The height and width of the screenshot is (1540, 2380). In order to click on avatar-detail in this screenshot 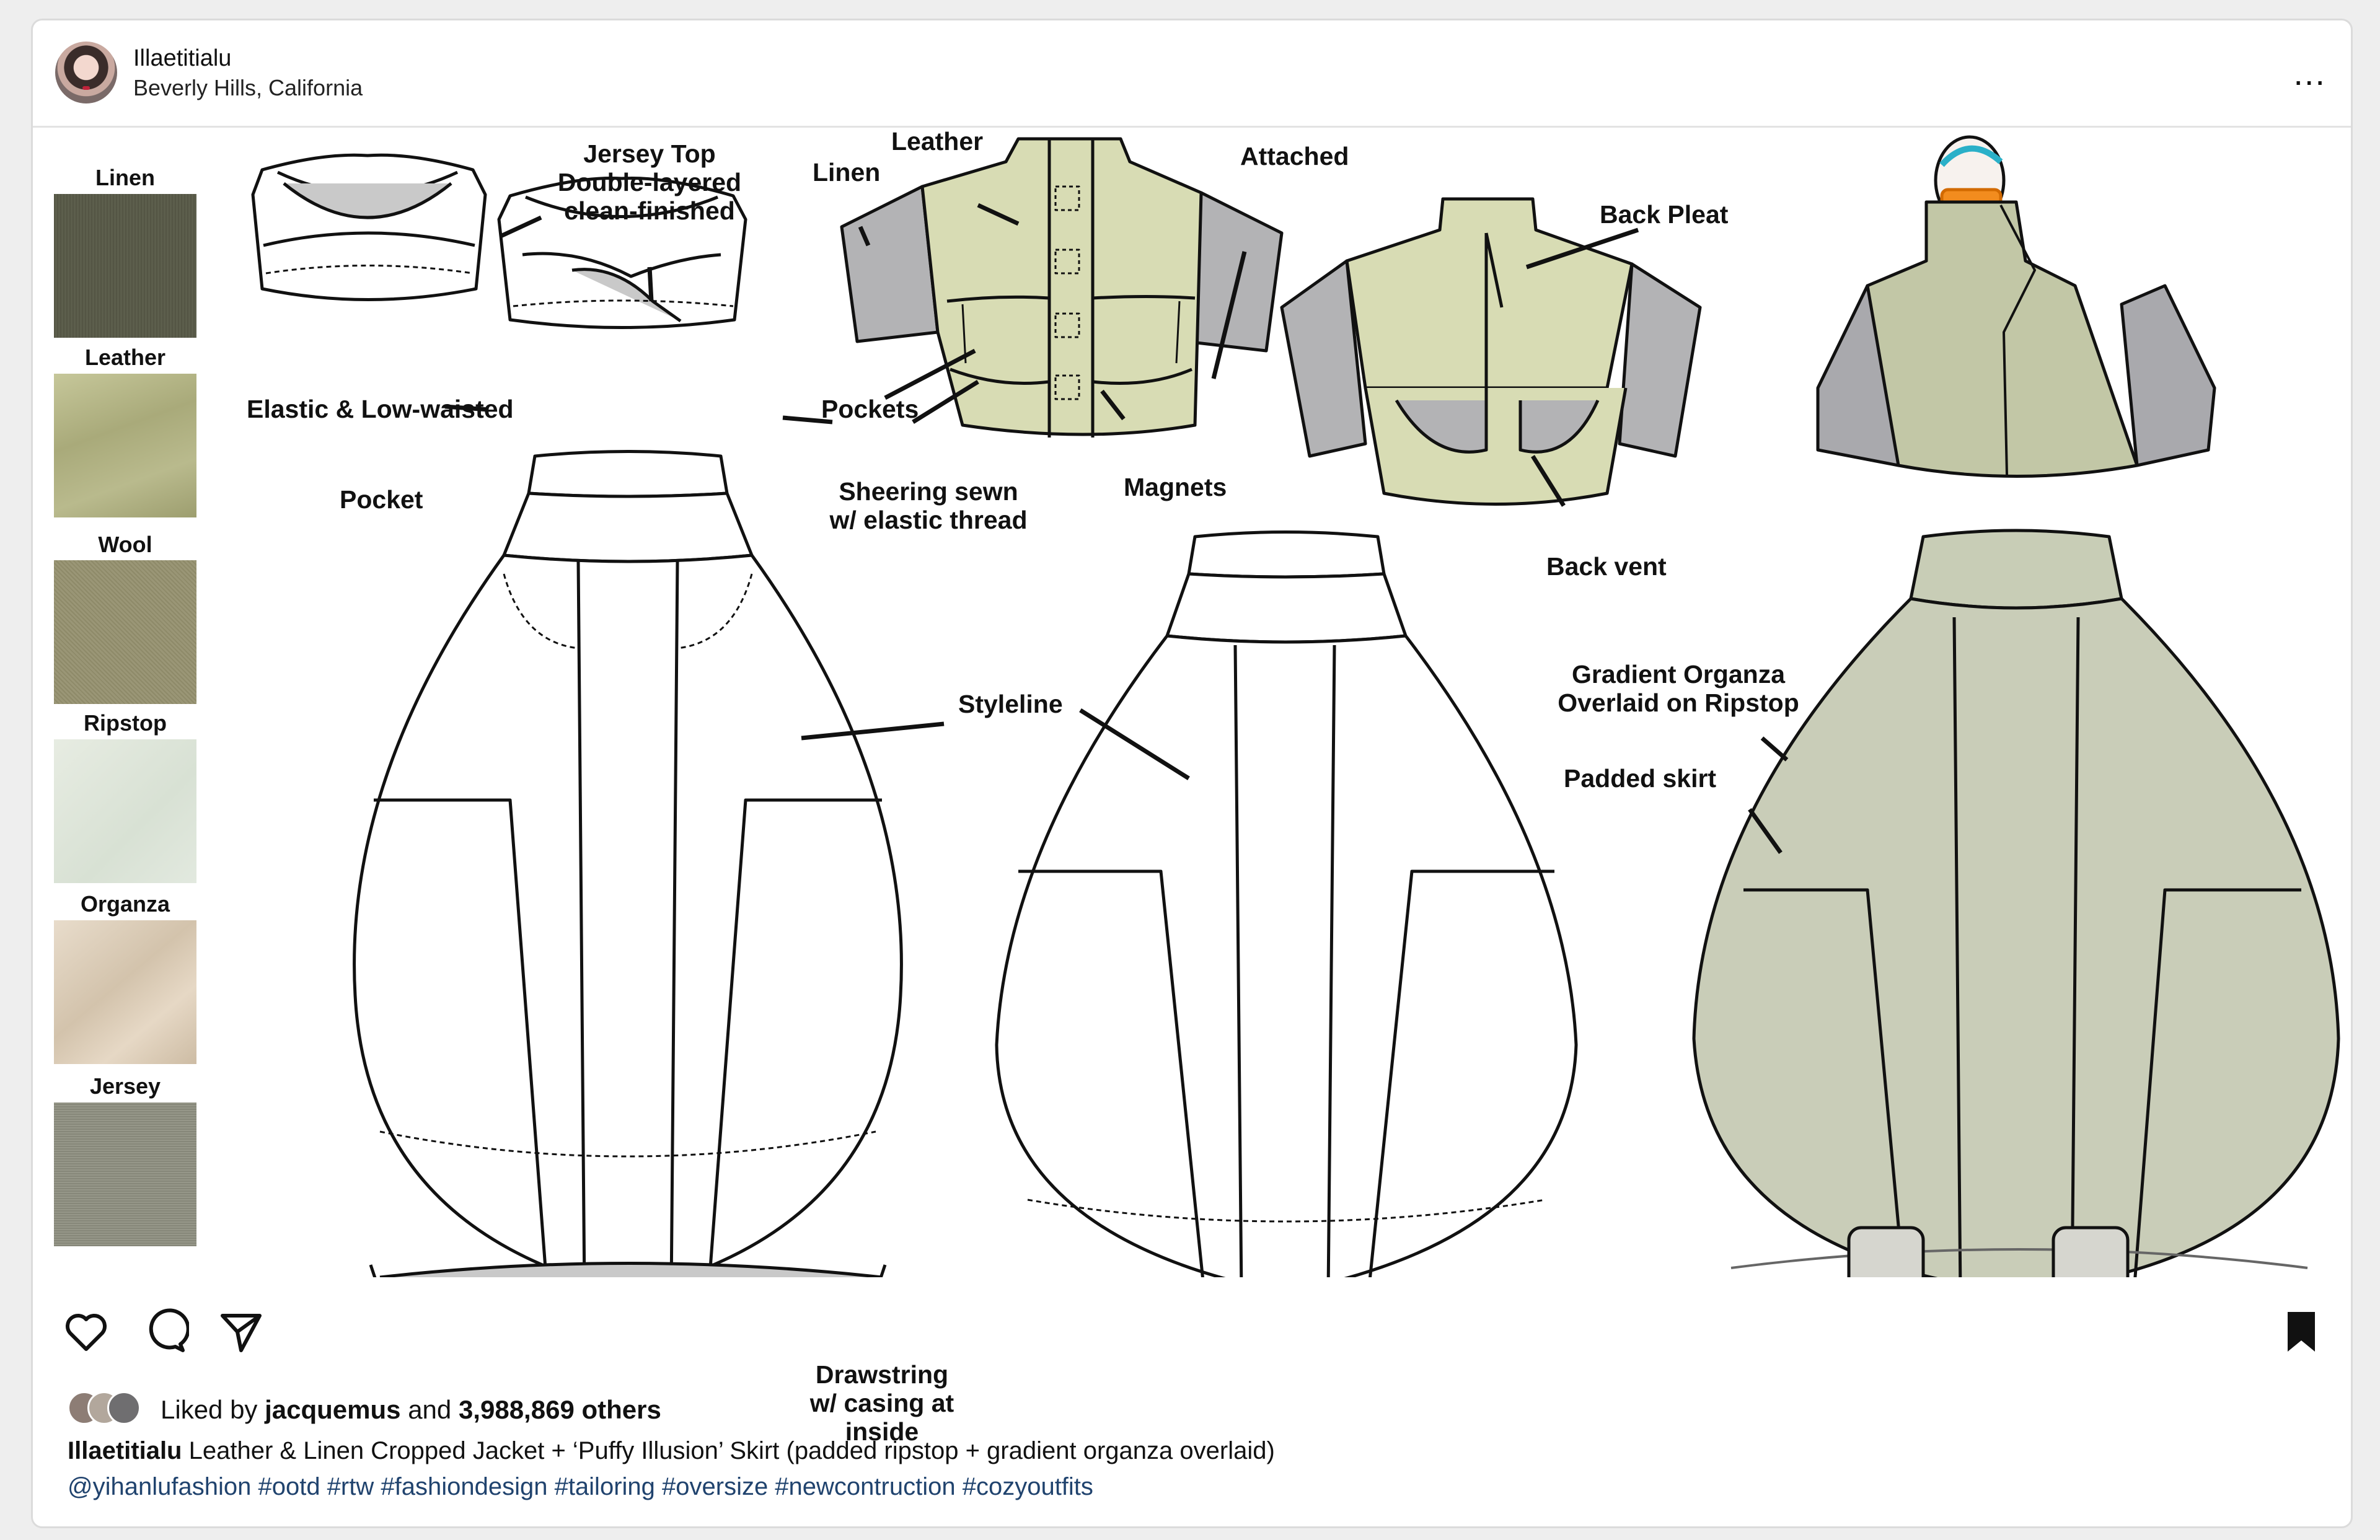, I will do `click(86, 88)`.